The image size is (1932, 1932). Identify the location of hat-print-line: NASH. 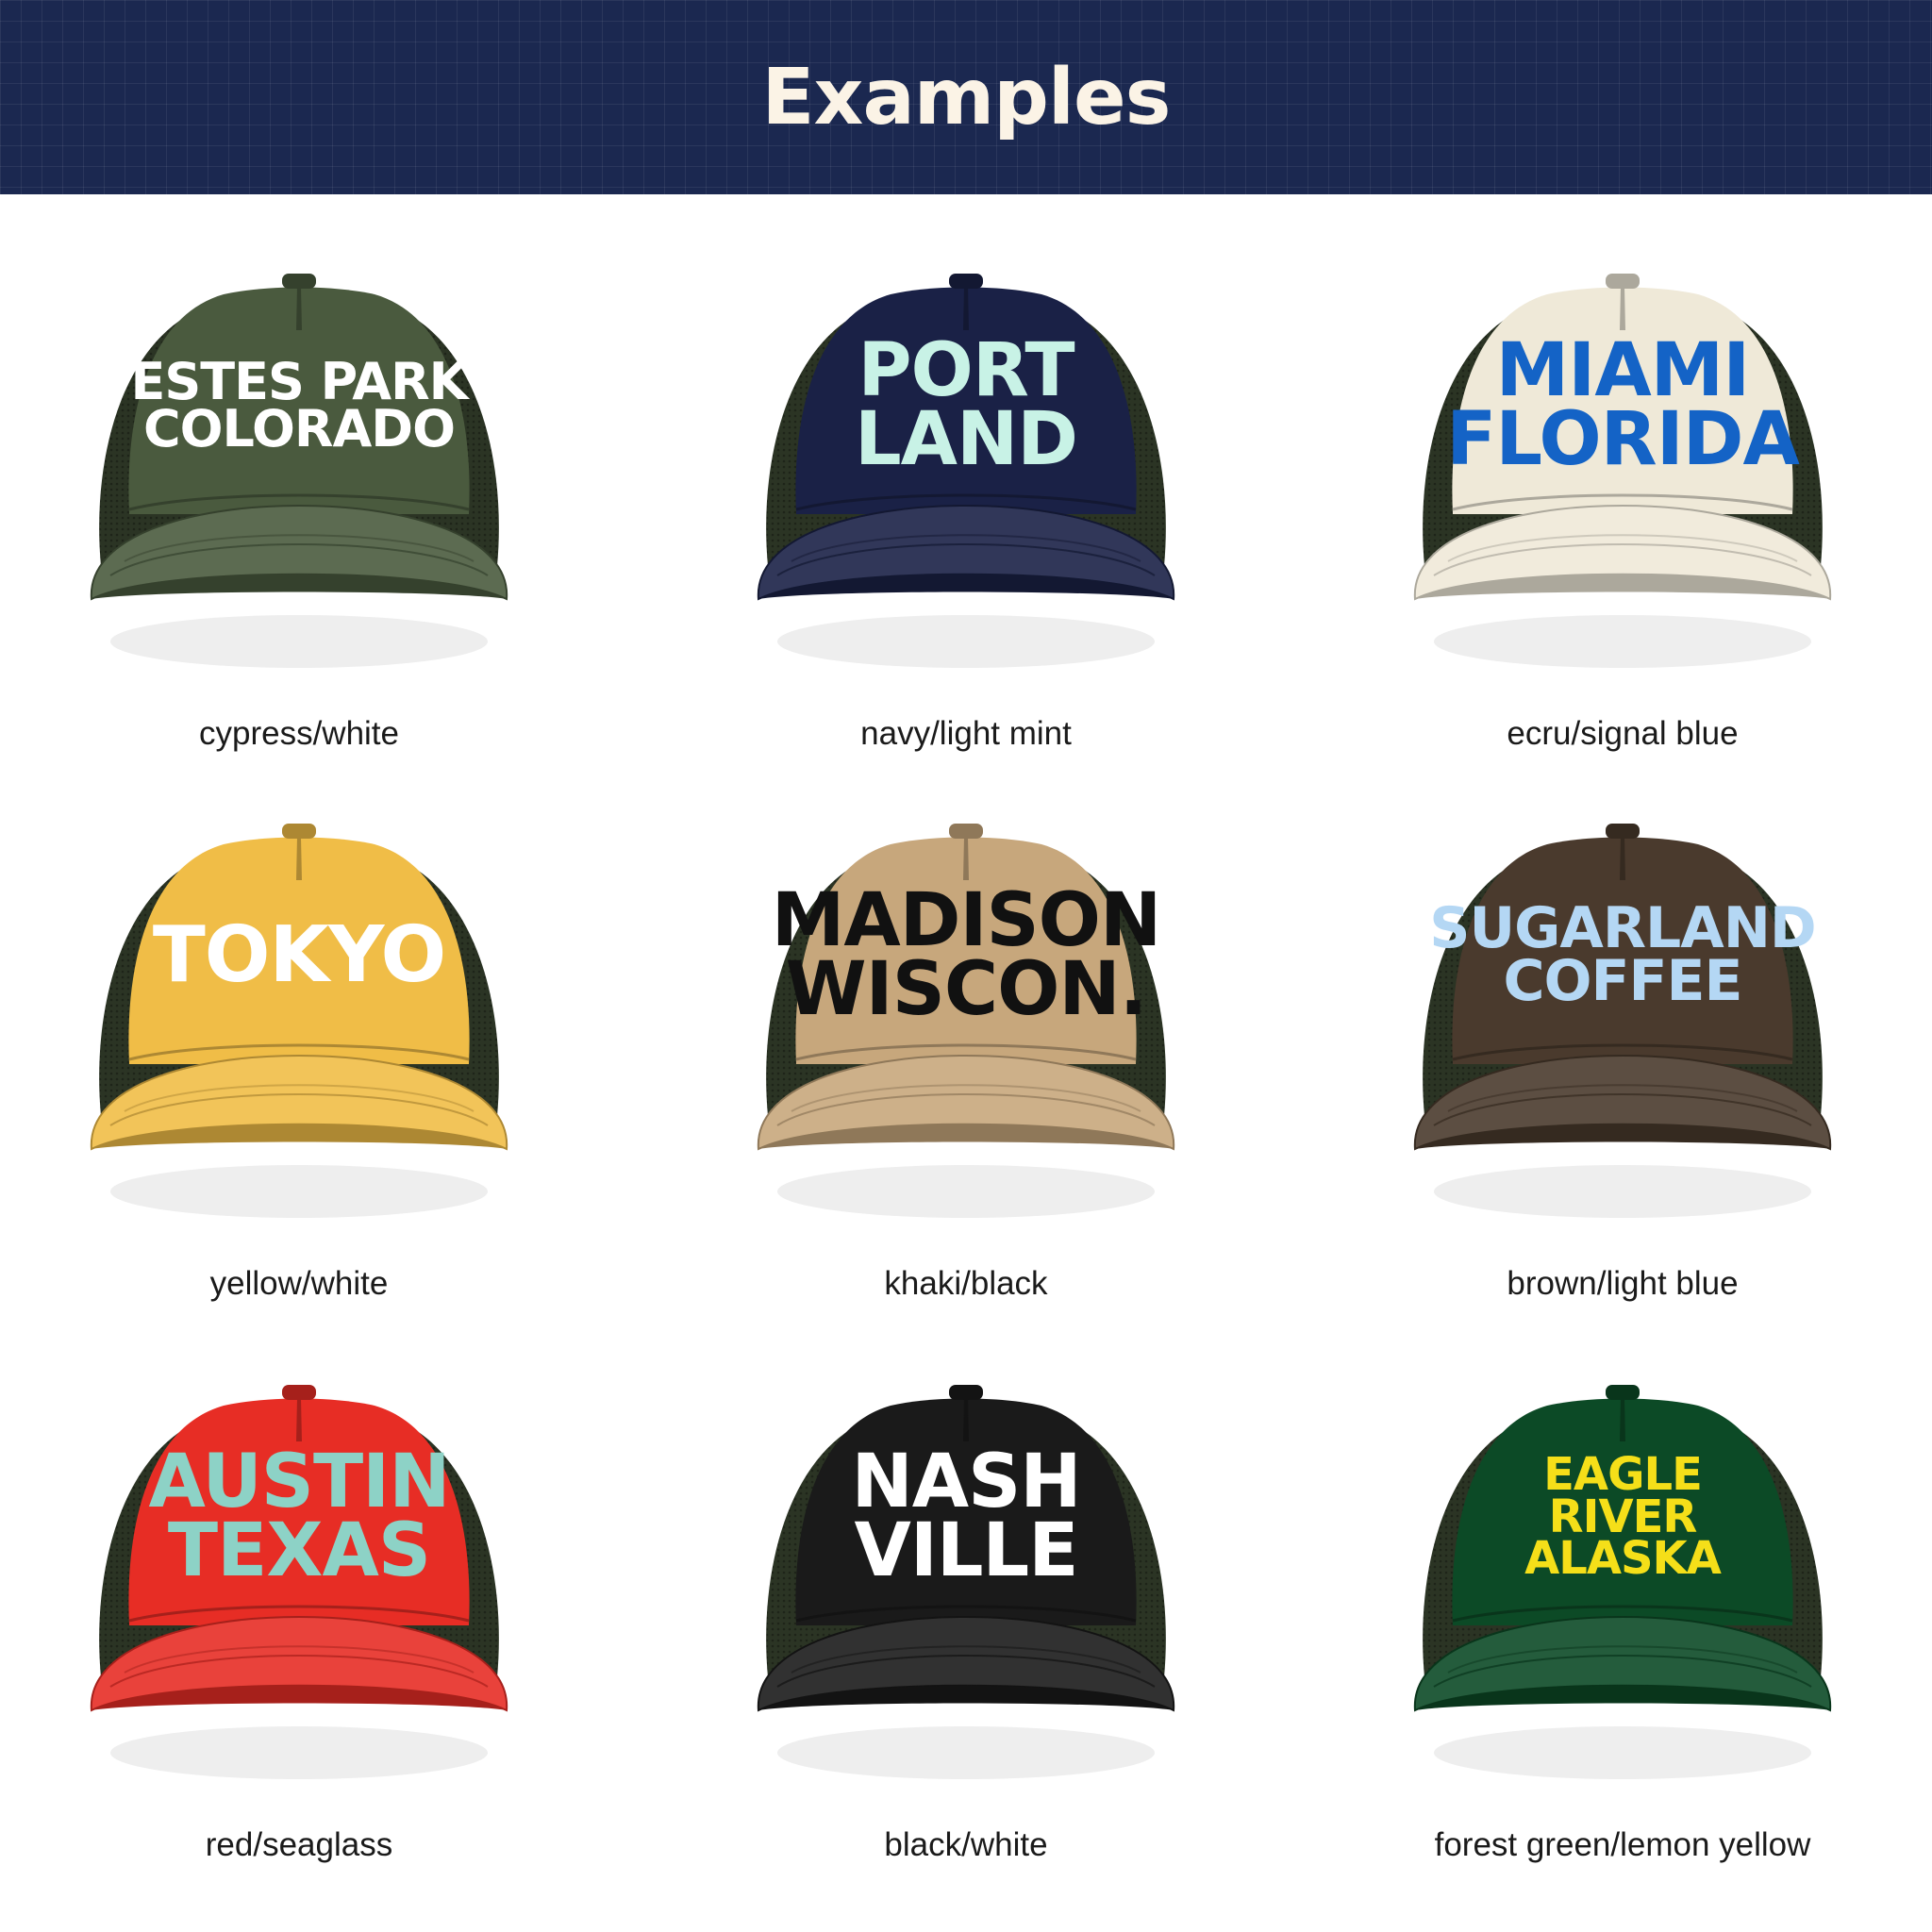
(966, 1483).